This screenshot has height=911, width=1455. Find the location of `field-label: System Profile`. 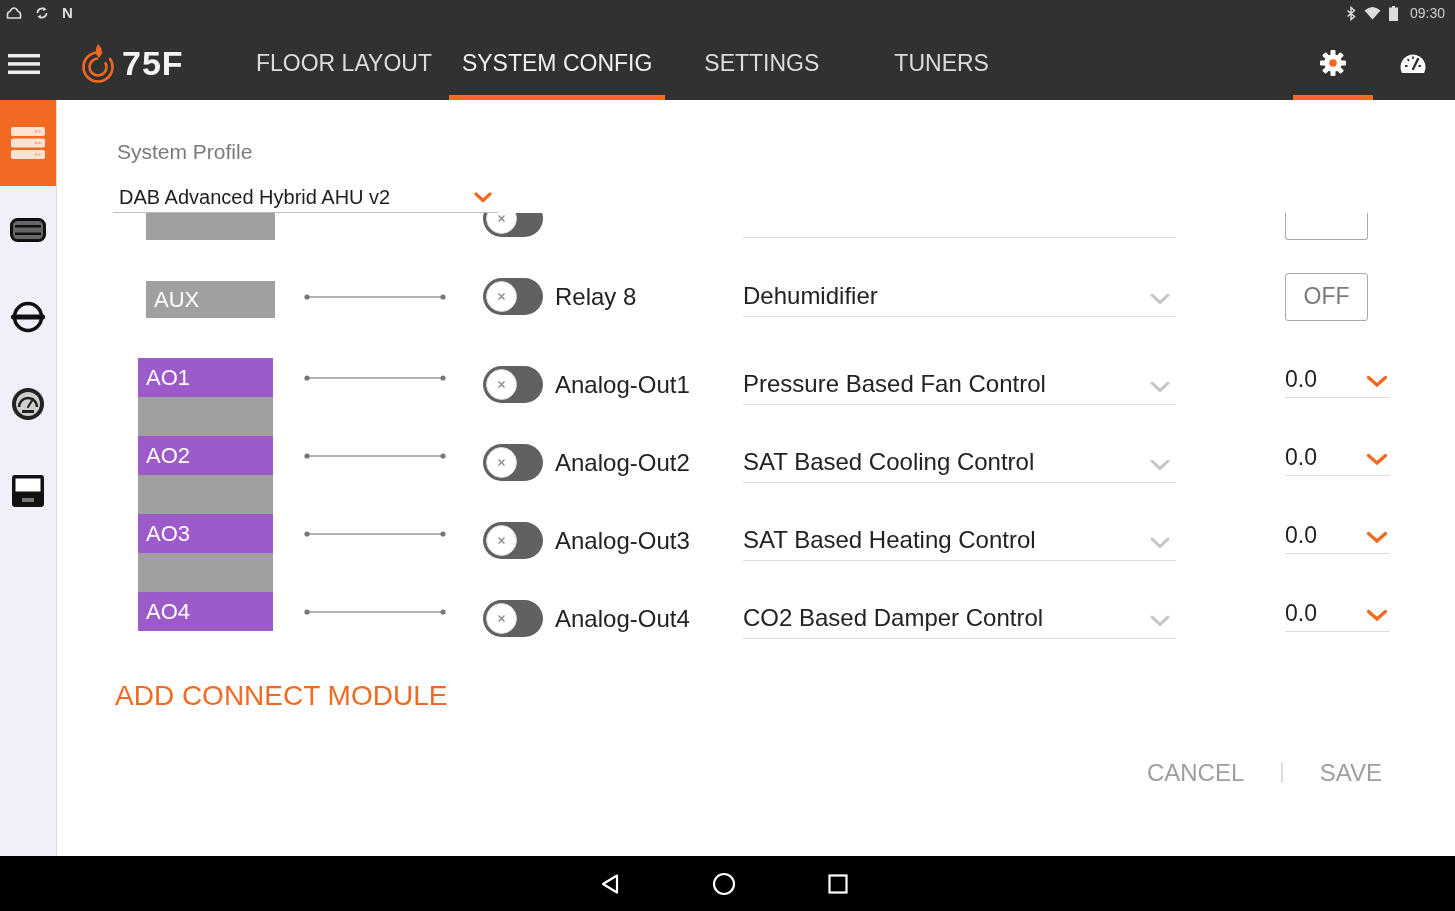

field-label: System Profile is located at coordinates (185, 152).